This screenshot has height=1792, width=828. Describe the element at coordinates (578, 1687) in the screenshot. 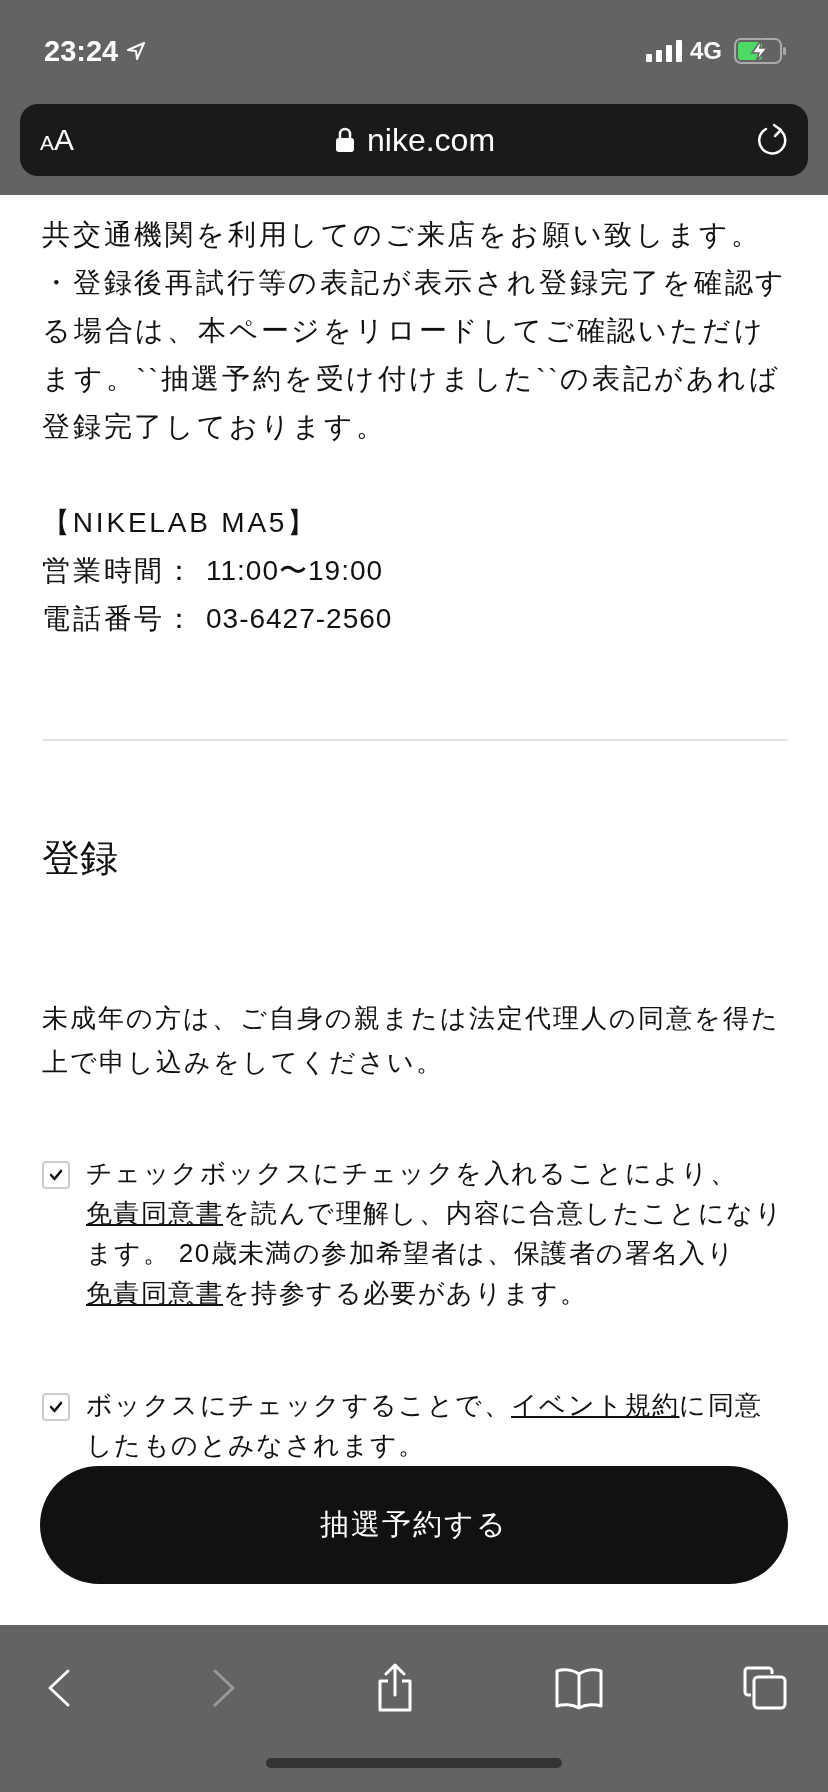

I see `book-icon` at that location.